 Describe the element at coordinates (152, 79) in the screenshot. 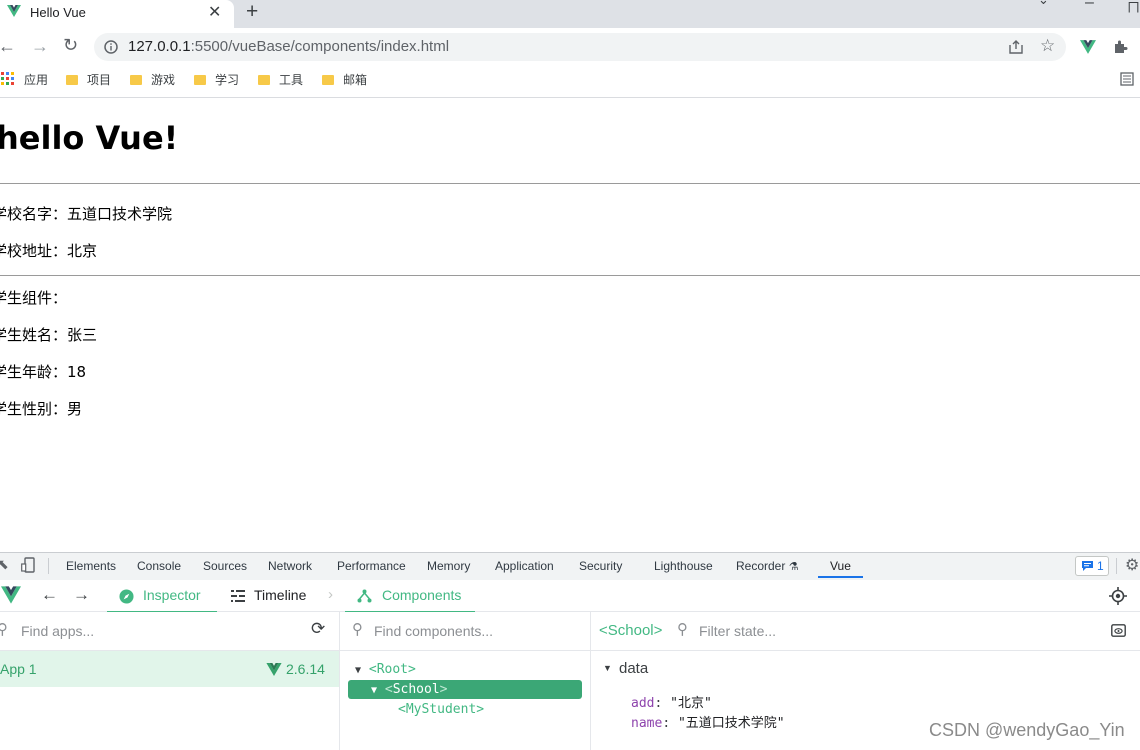

I see `bookmark-folder-games: 游戏` at that location.